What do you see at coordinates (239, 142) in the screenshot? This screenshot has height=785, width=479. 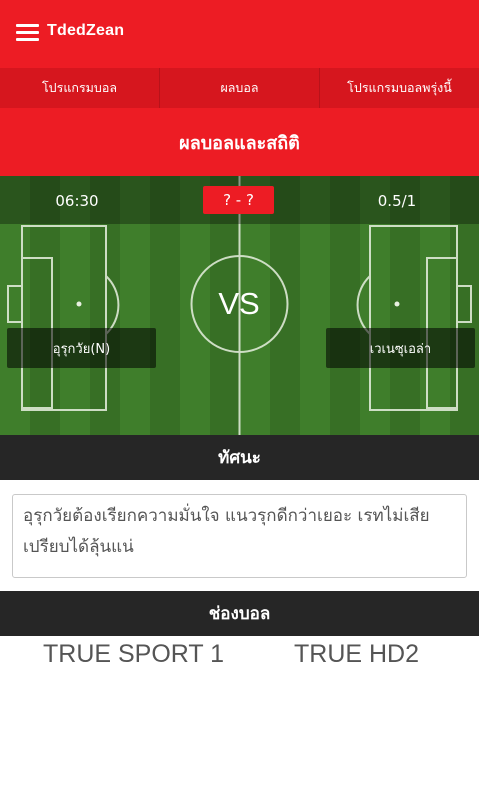 I see `page-title: ผลบอลและสถิติ` at bounding box center [239, 142].